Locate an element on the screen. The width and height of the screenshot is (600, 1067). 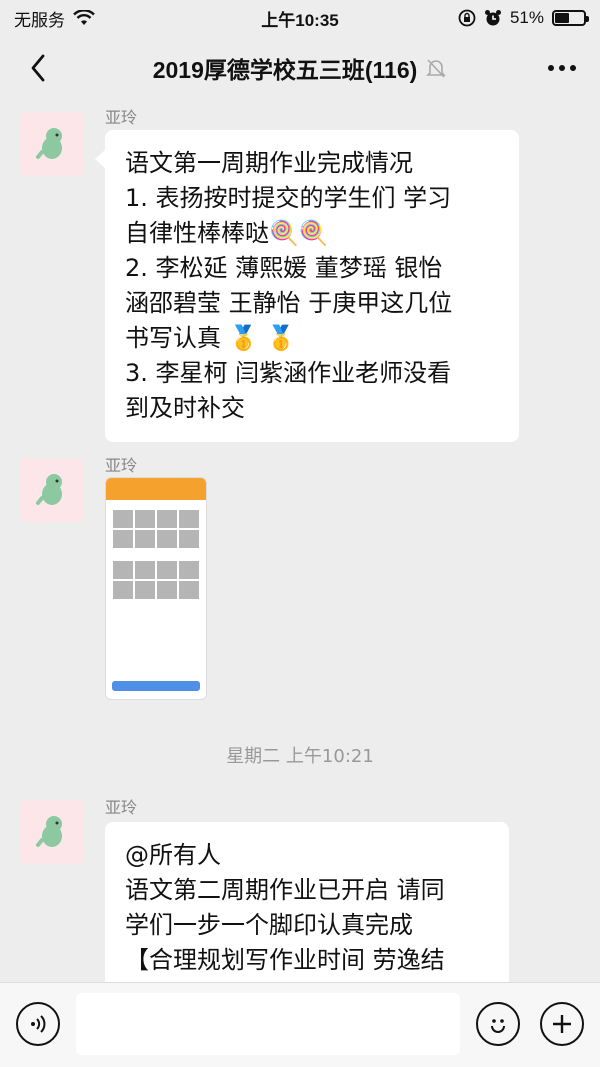
orientation-lock-icon is located at coordinates (467, 18).